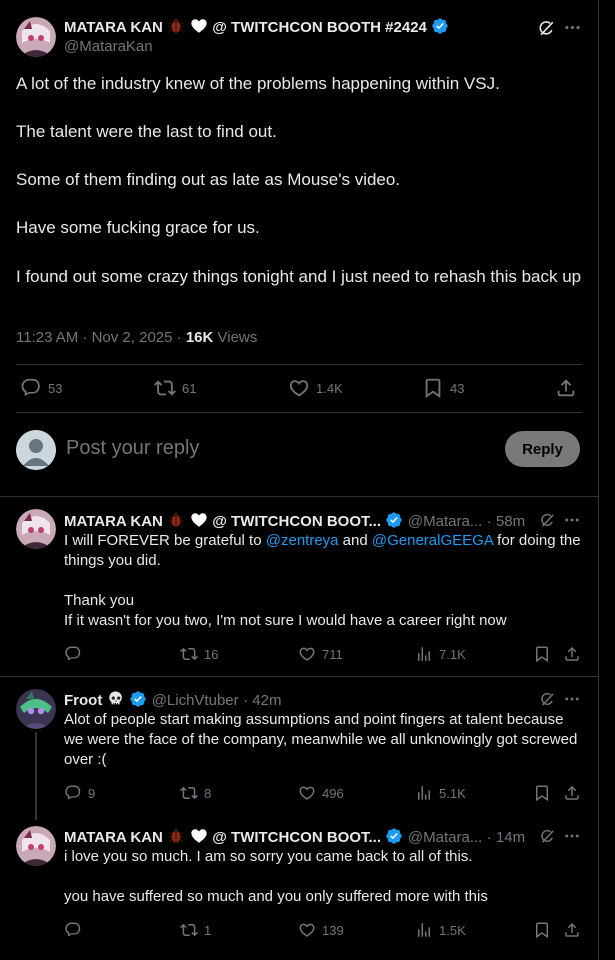 The height and width of the screenshot is (960, 615). What do you see at coordinates (199, 654) in the screenshot?
I see `repost-action: 16` at bounding box center [199, 654].